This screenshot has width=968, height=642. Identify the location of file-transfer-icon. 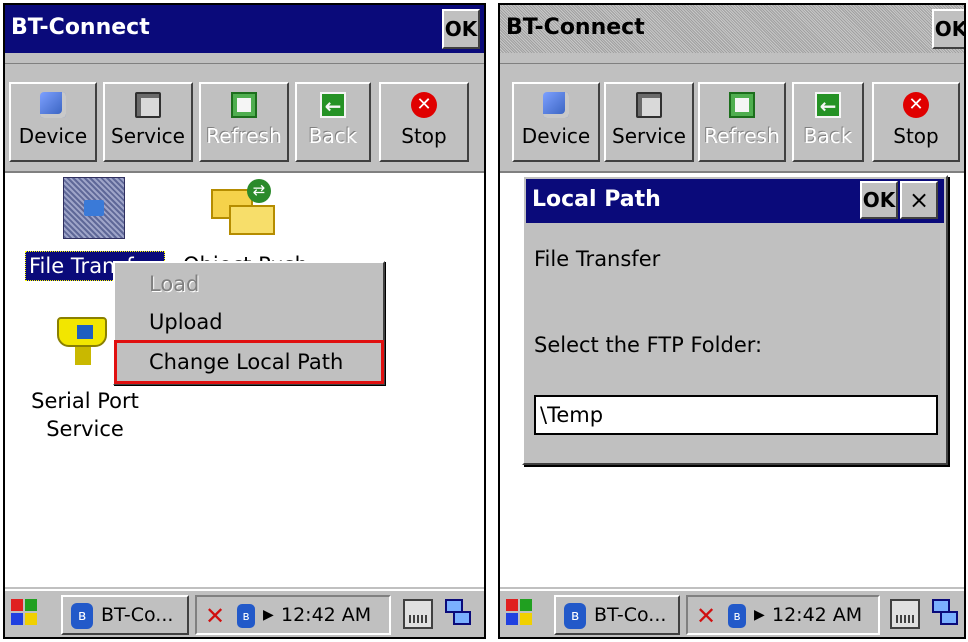
(94, 208).